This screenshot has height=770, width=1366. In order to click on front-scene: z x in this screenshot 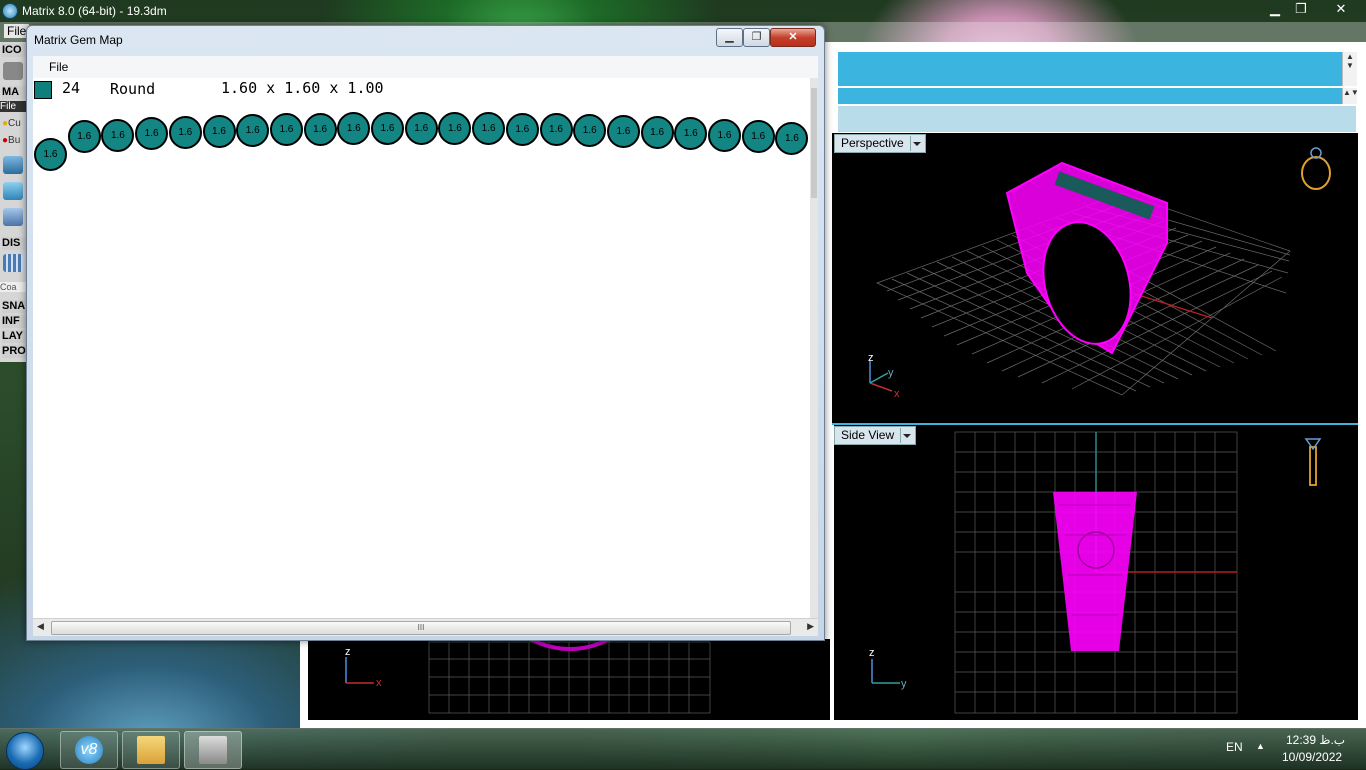, I will do `click(528, 676)`.